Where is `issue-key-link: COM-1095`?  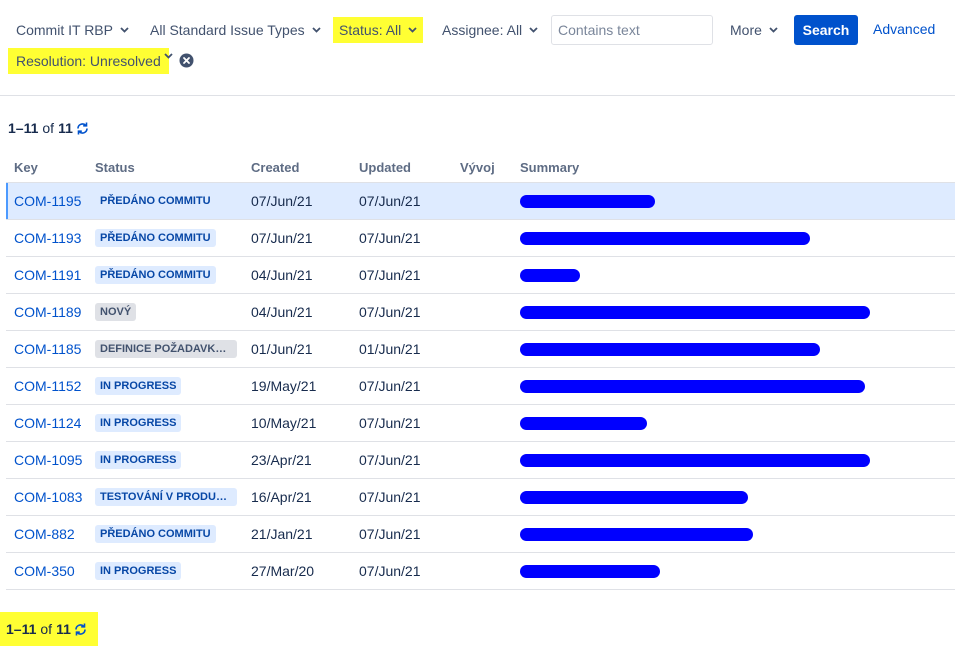
issue-key-link: COM-1095 is located at coordinates (48, 460).